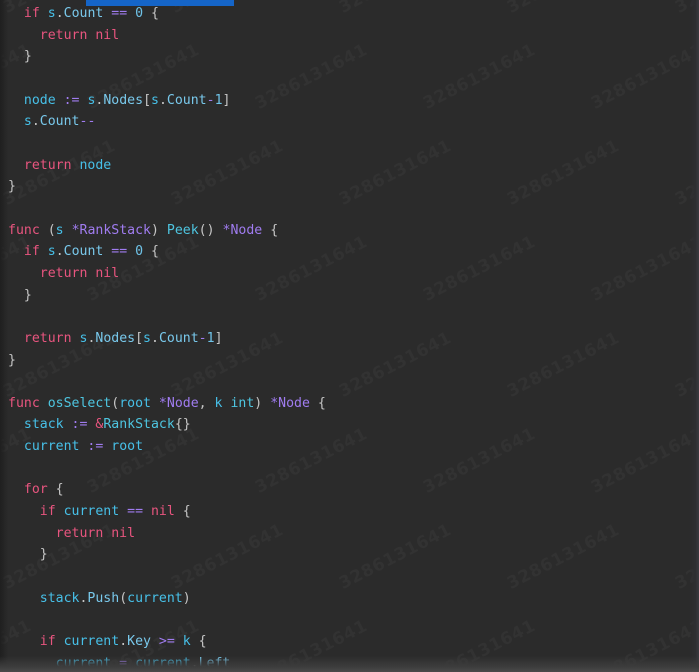 This screenshot has height=672, width=699. I want to click on code-token: -, so click(202, 338).